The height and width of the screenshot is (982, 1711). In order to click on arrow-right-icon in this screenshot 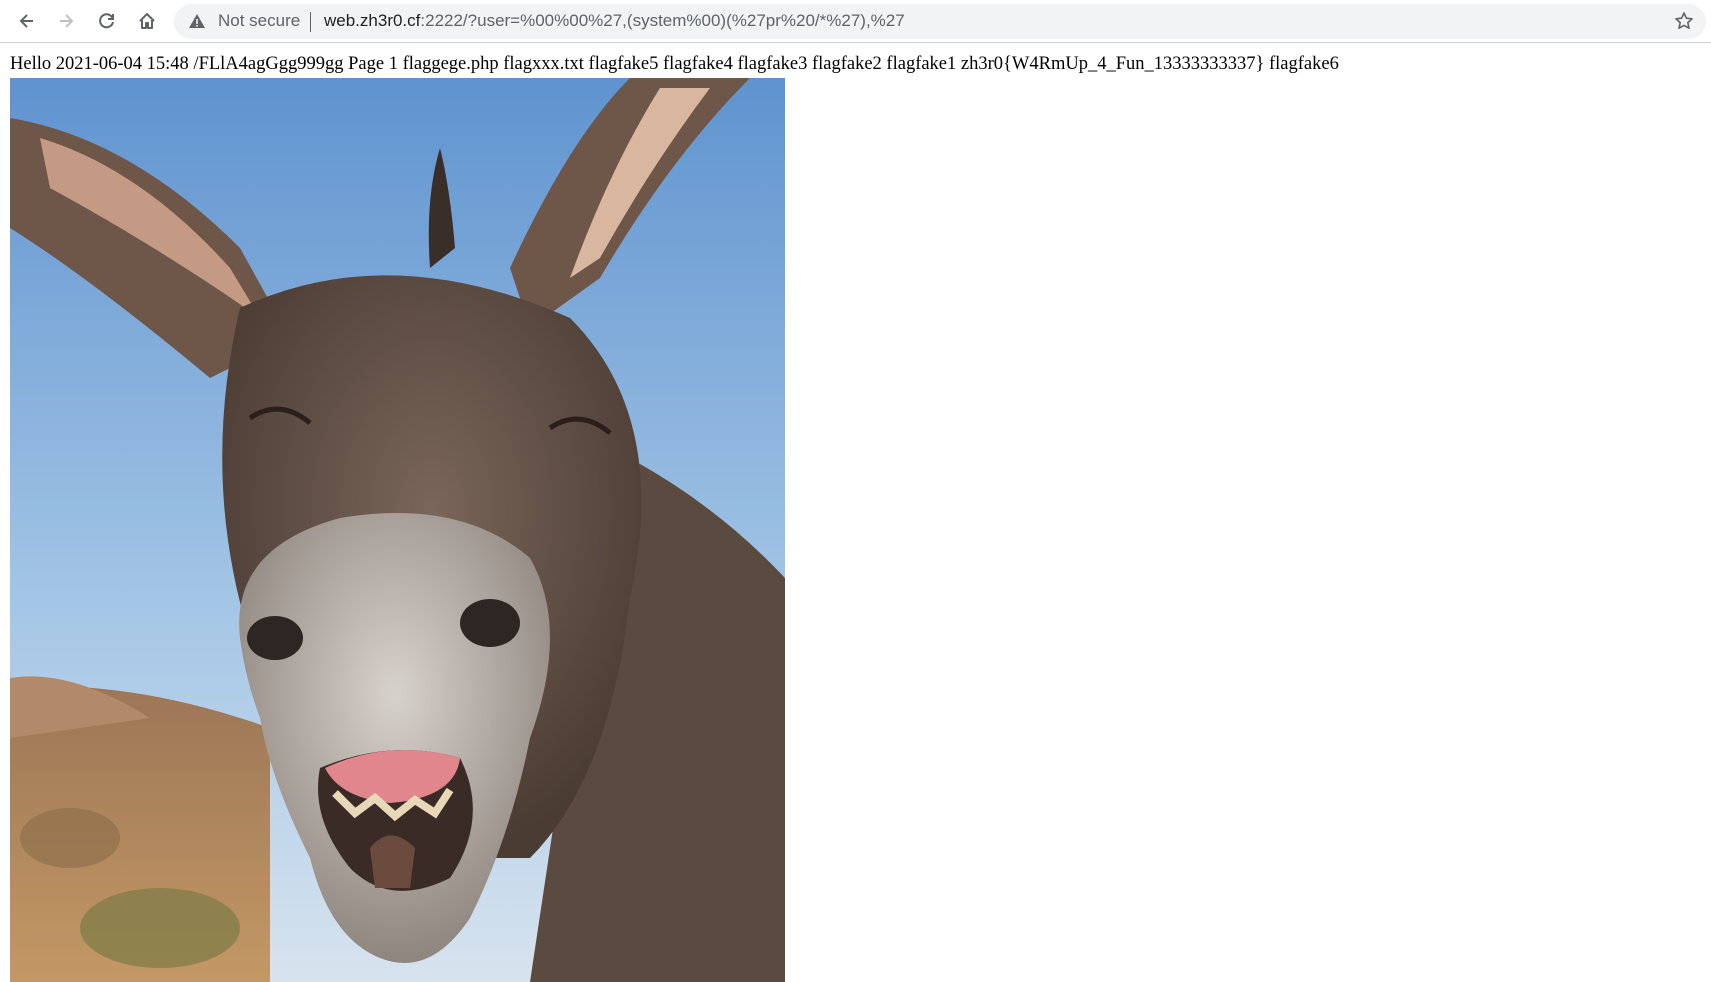, I will do `click(67, 21)`.